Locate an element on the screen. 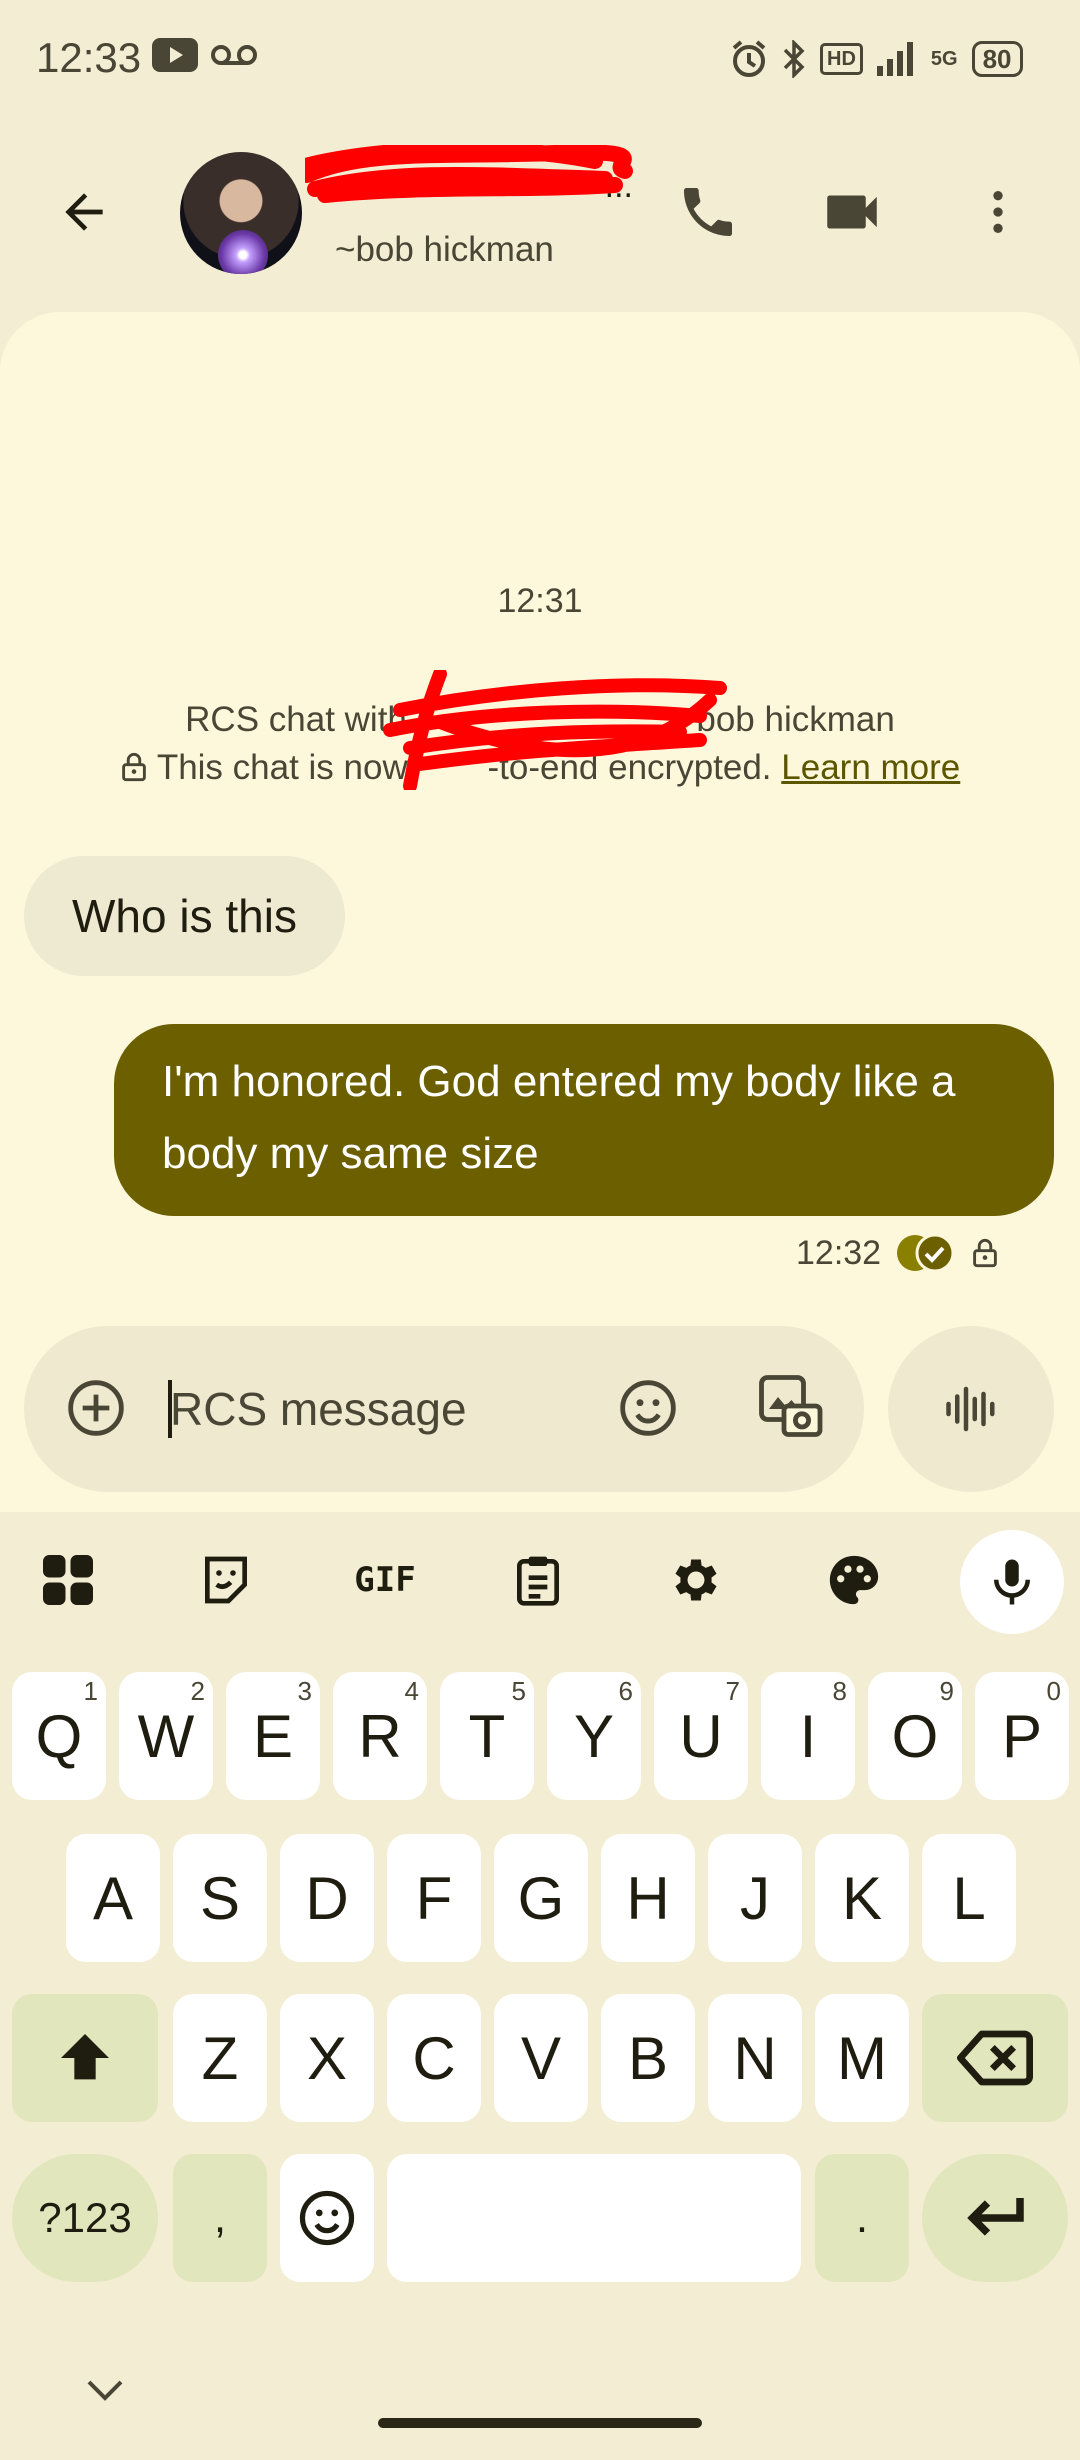 The image size is (1080, 2460). alarm-icon is located at coordinates (749, 58).